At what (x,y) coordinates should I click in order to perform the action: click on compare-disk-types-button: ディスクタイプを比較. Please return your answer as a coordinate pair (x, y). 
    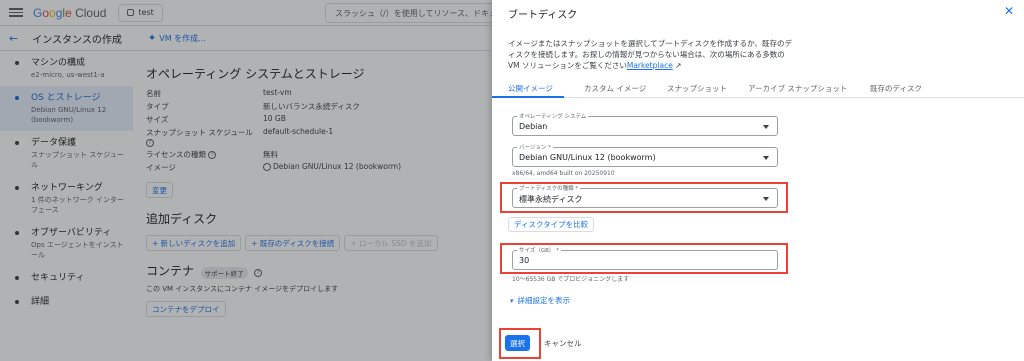
    Looking at the image, I should click on (551, 224).